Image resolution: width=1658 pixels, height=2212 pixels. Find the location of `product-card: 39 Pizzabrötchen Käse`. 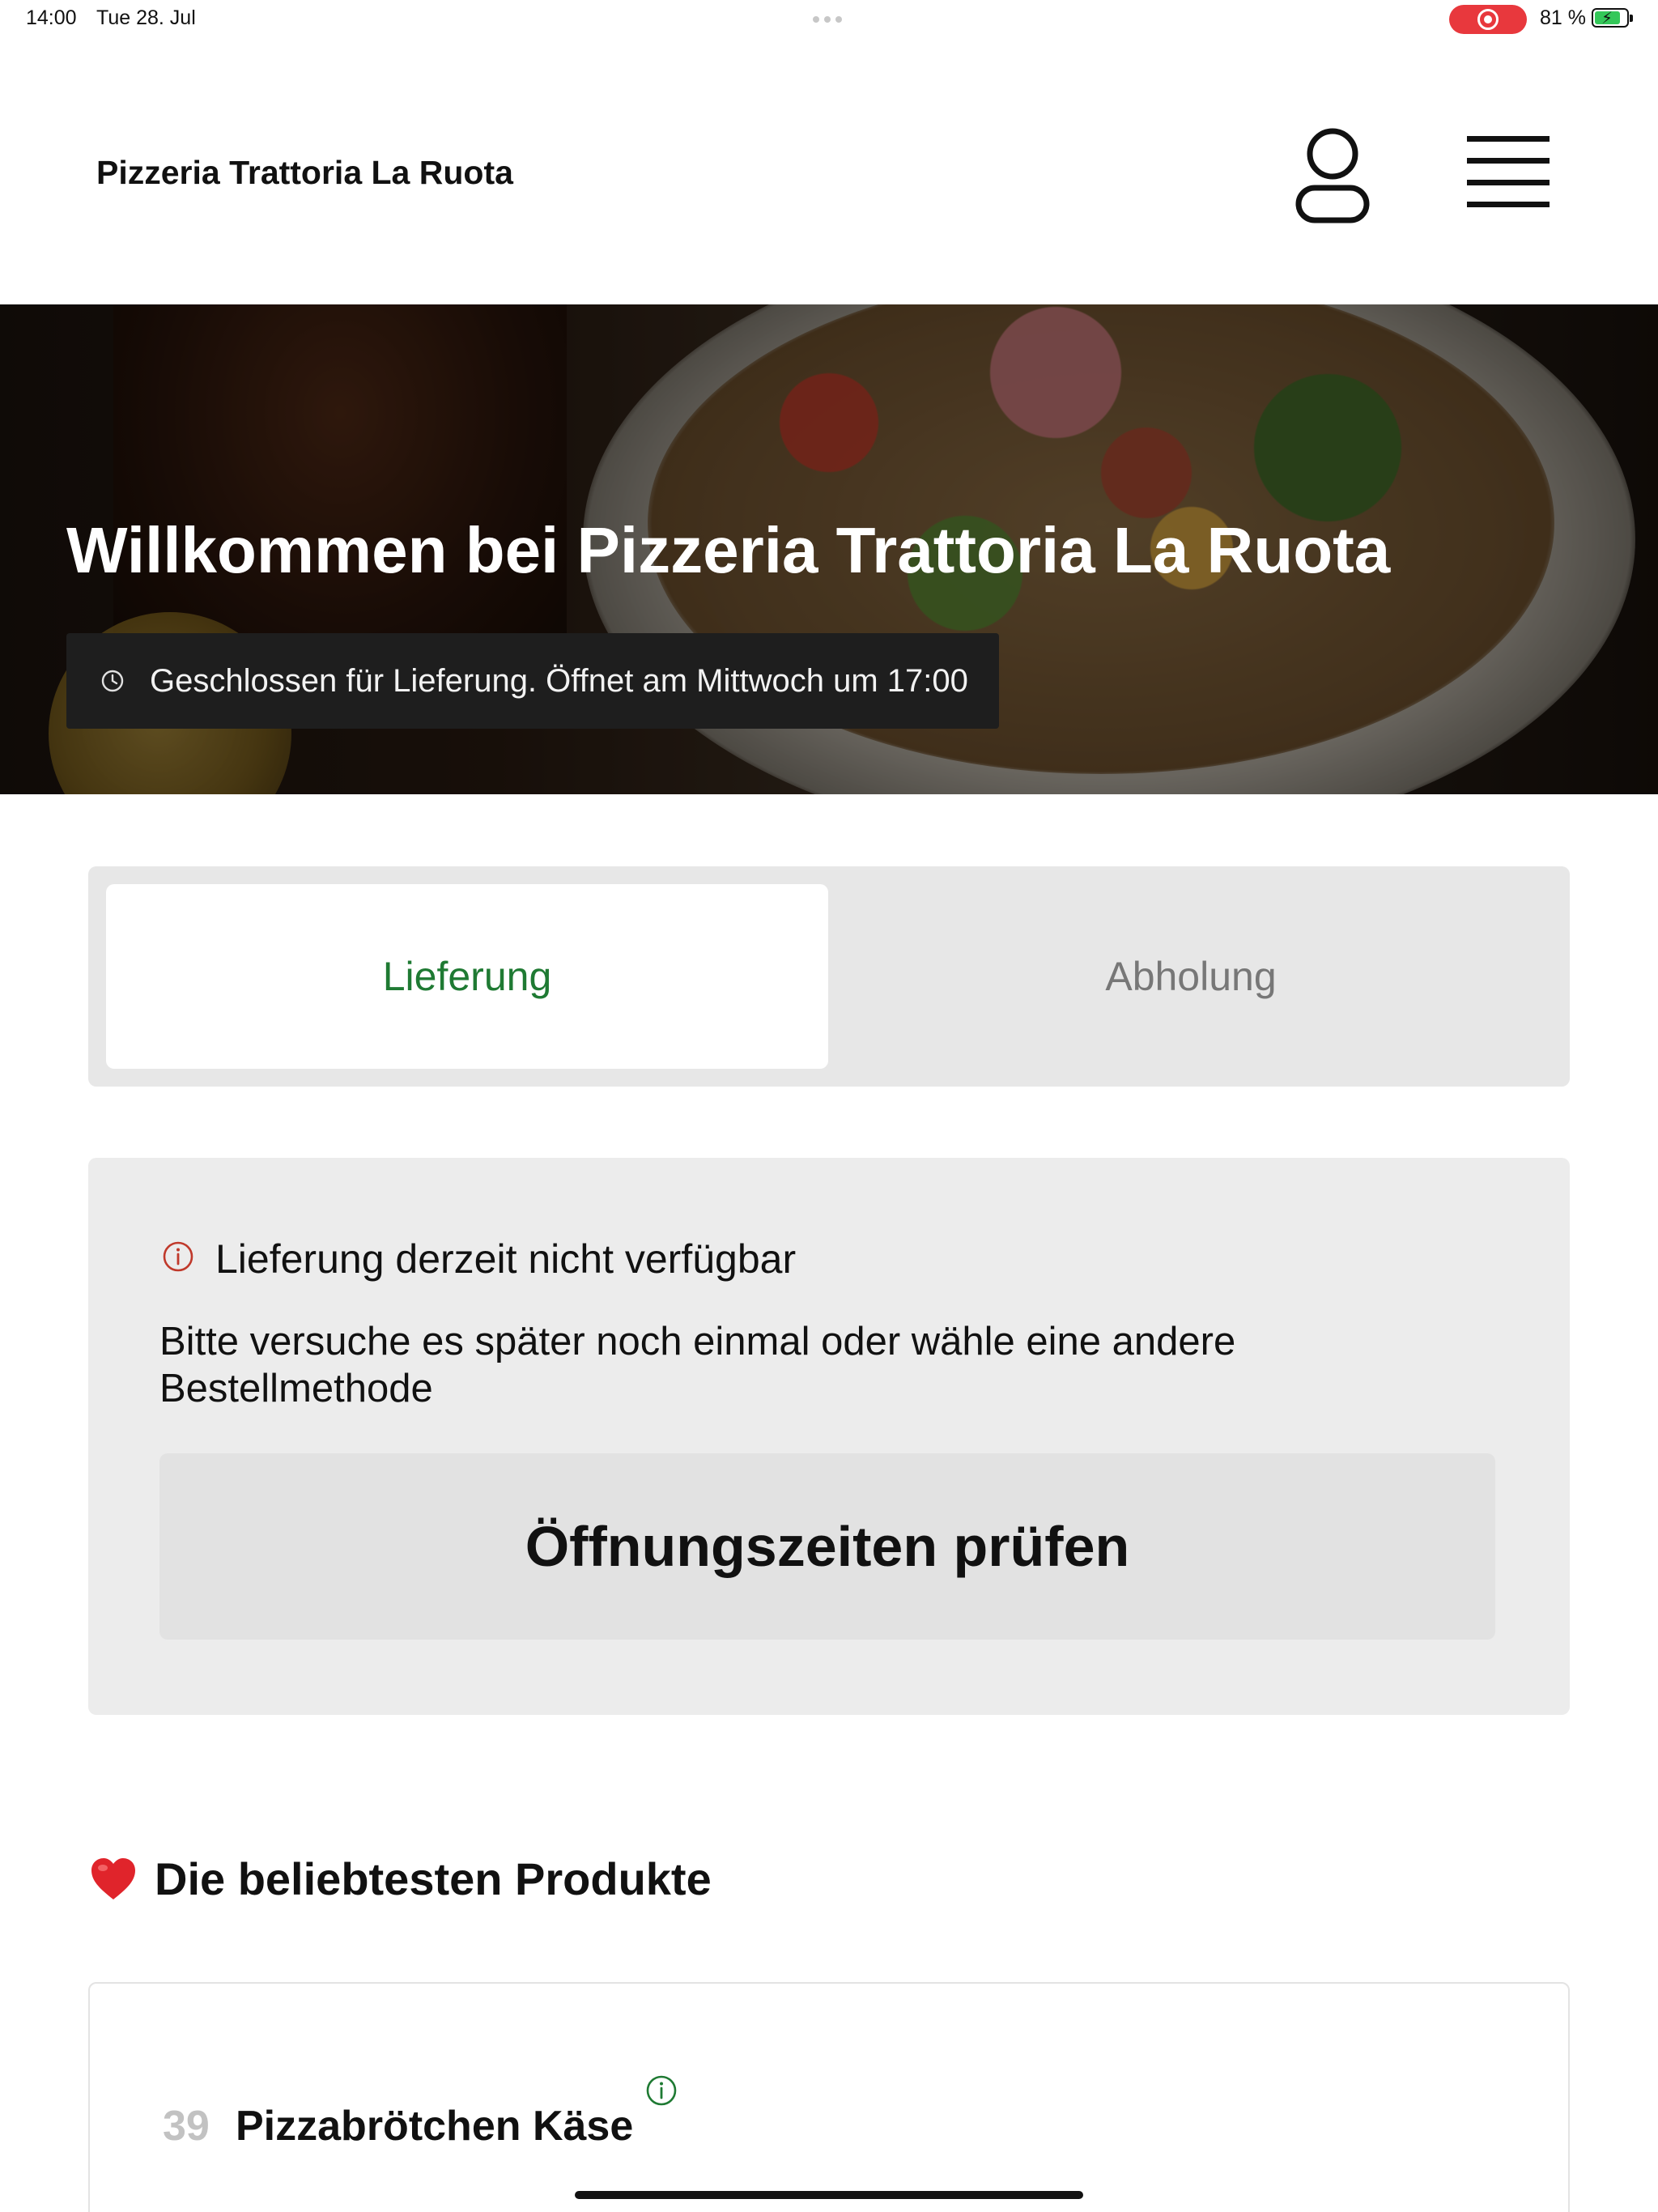

product-card: 39 Pizzabrötchen Käse is located at coordinates (829, 2097).